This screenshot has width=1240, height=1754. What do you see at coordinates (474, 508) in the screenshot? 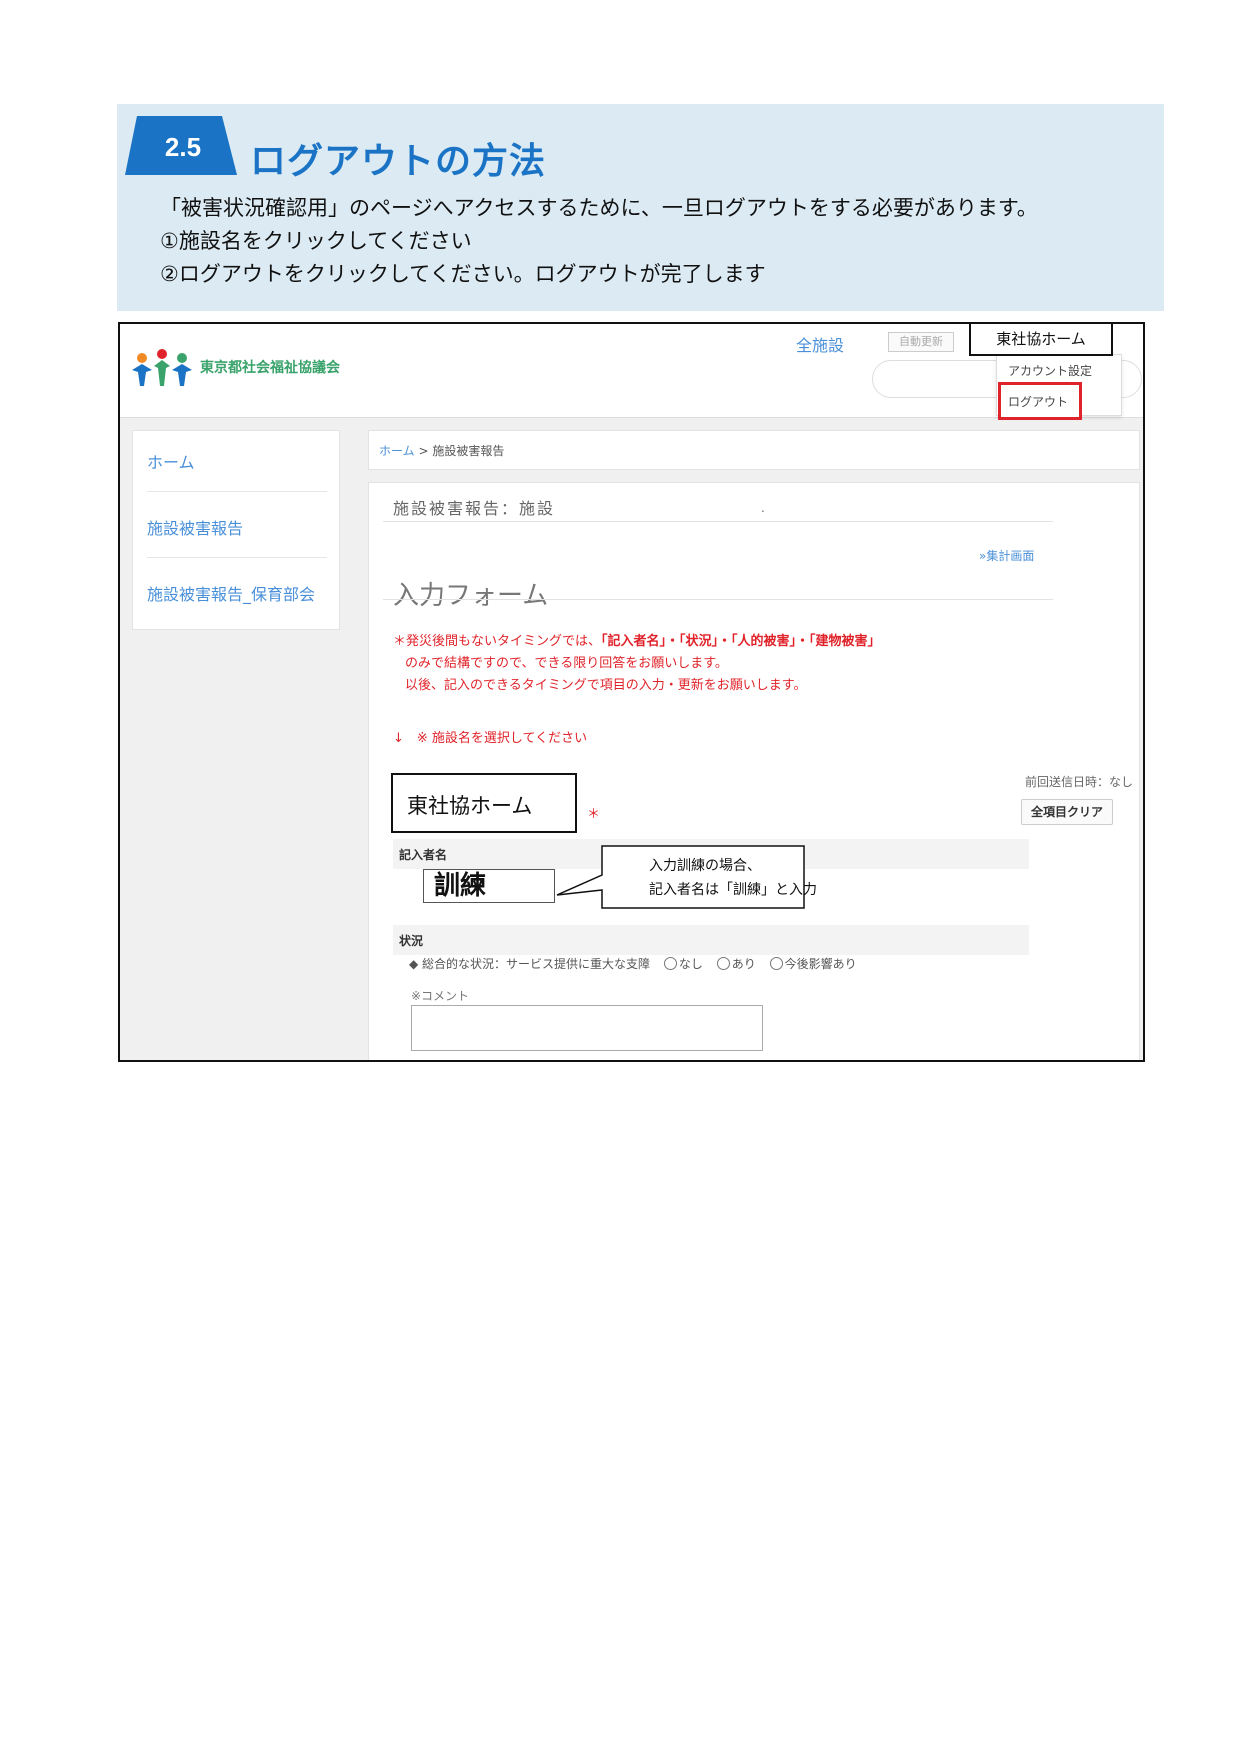
I see `page-title: 施設被害報告：施設` at bounding box center [474, 508].